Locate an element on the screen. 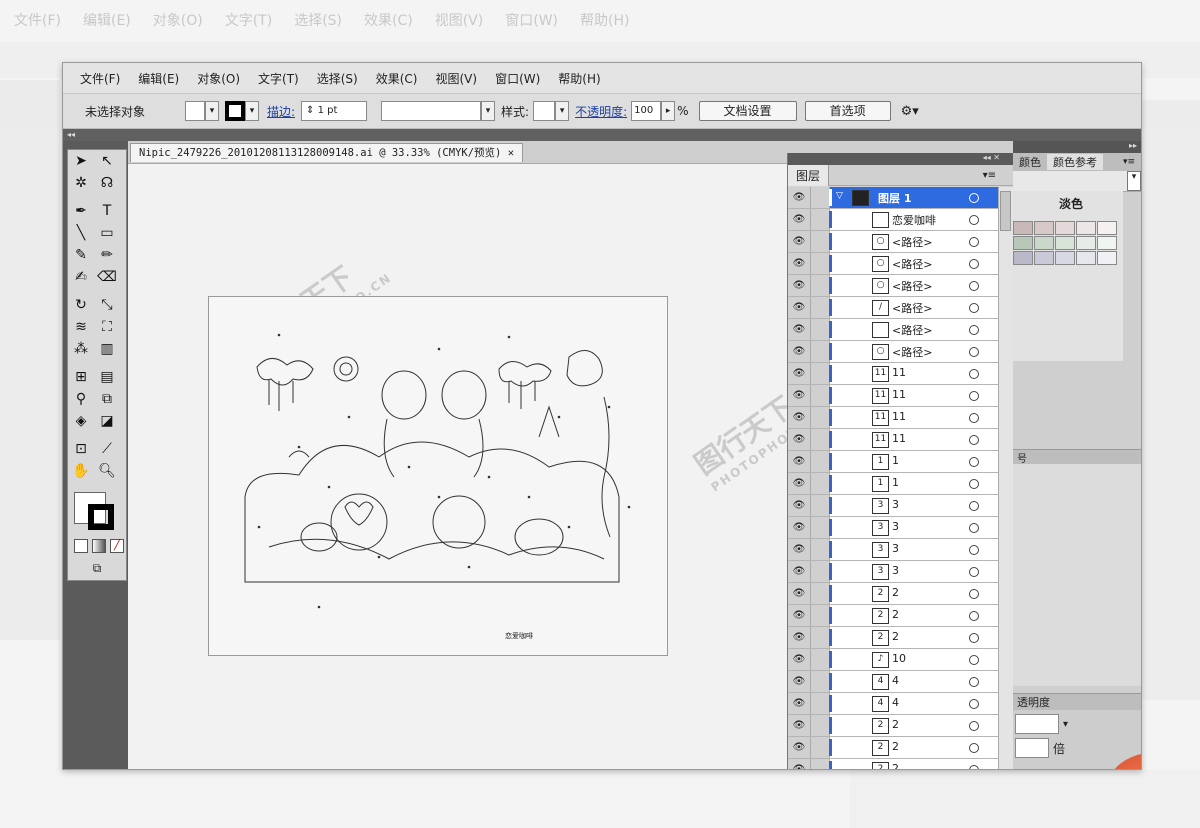  opacity-label: 不透明度: is located at coordinates (601, 111).